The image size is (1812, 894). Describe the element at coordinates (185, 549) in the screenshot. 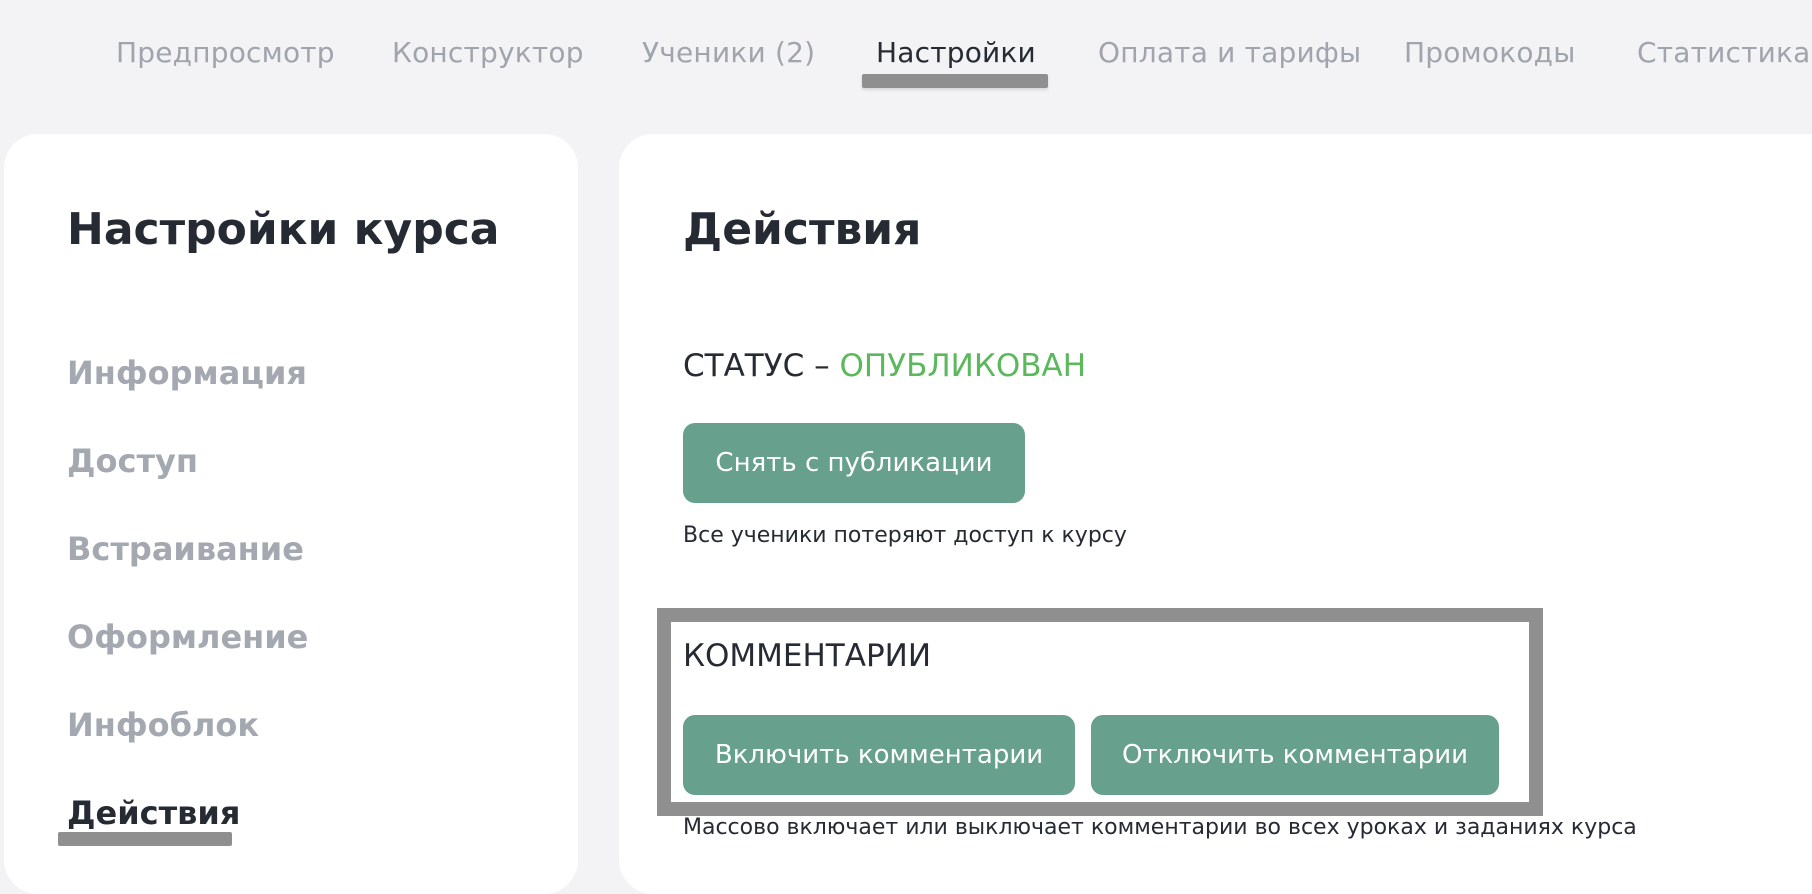

I see `sidebar-item-embedding: Встраивание` at that location.